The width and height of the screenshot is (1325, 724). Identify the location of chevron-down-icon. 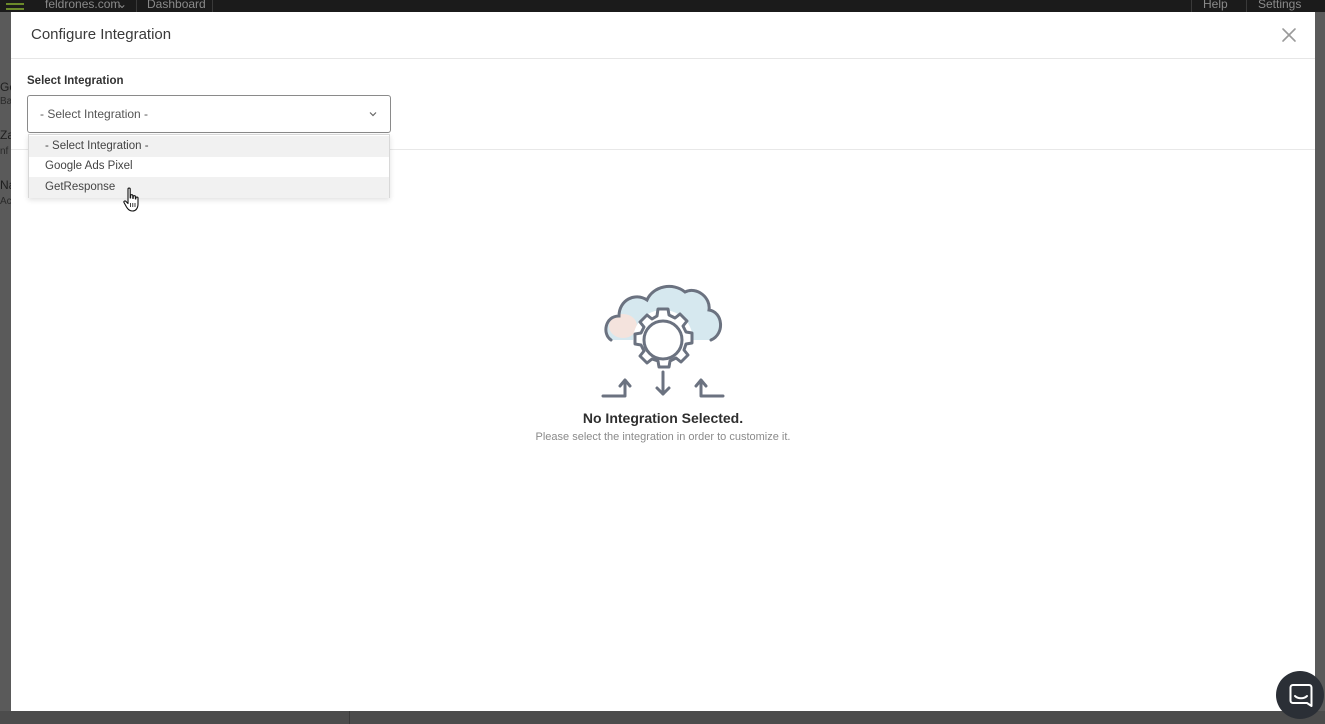
(373, 114).